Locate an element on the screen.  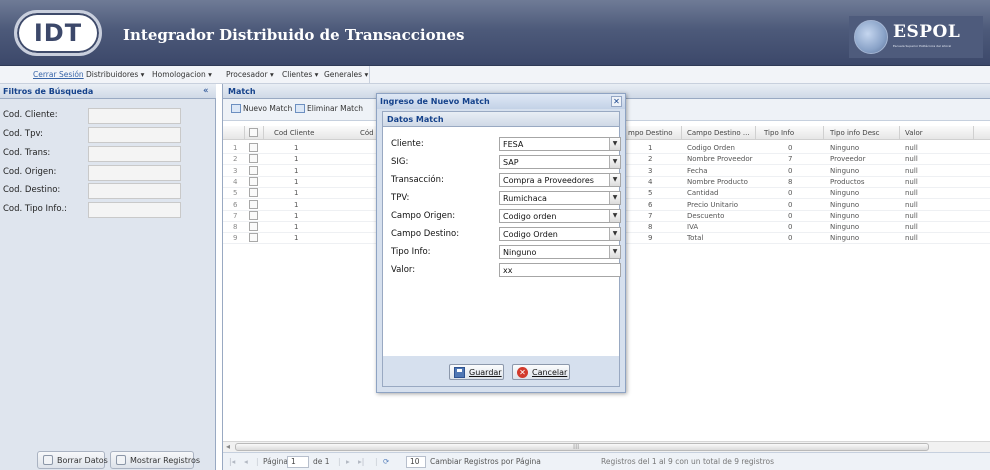
filter-input-trans is located at coordinates (134, 154).